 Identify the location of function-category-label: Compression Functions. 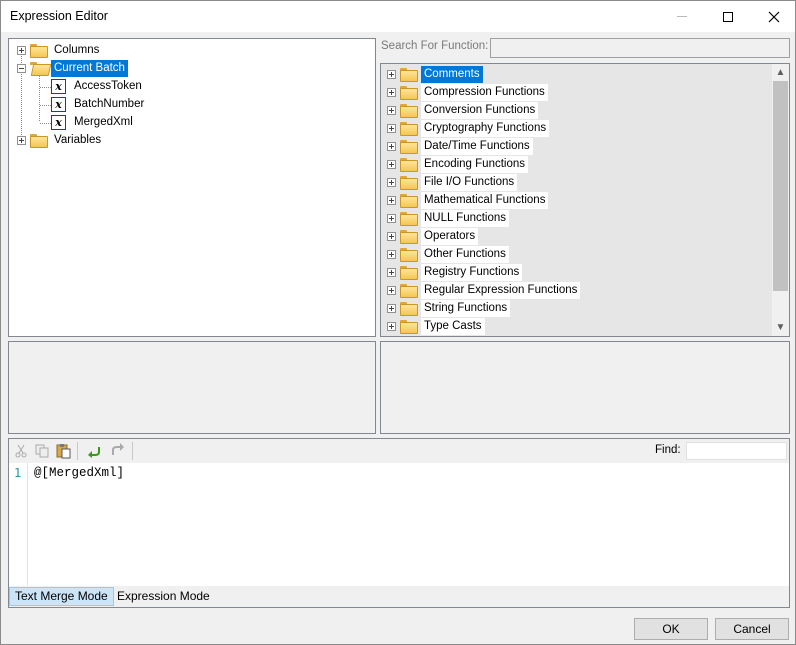
(484, 92).